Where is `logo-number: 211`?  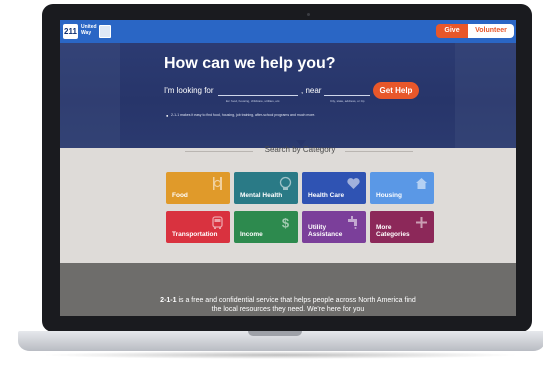 logo-number: 211 is located at coordinates (70, 31).